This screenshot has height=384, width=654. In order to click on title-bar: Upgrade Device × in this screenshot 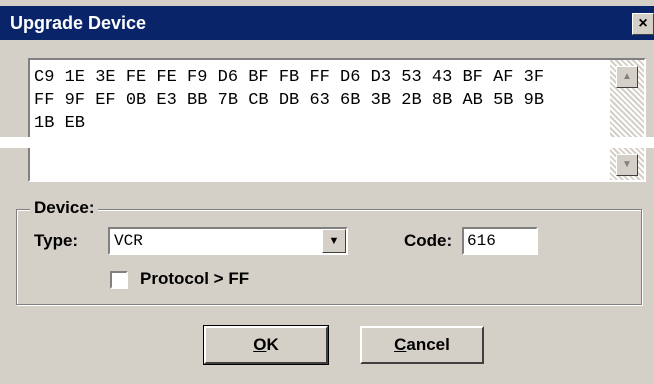, I will do `click(327, 23)`.